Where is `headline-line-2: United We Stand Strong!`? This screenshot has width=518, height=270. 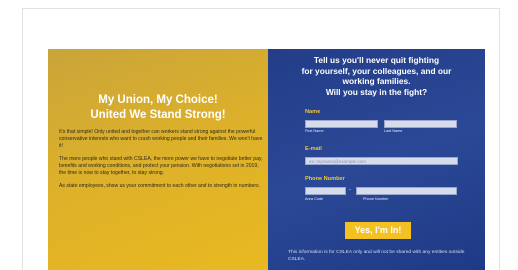
headline-line-2: United We Stand Strong! is located at coordinates (158, 115).